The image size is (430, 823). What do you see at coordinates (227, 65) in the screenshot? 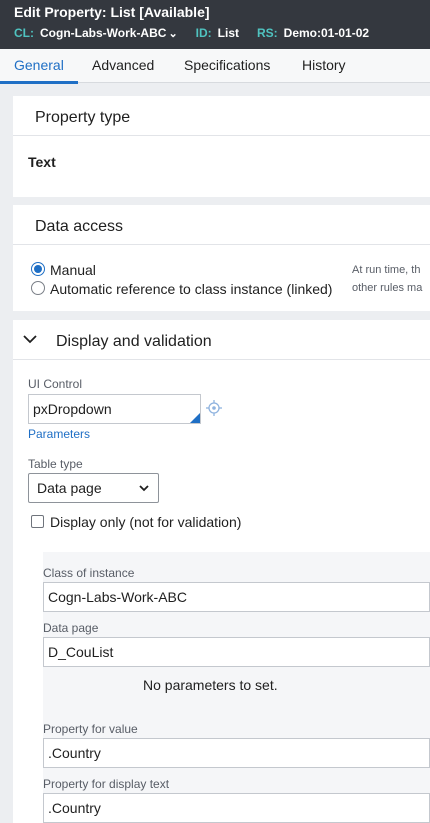
I see `tab-specifications: Specifications` at bounding box center [227, 65].